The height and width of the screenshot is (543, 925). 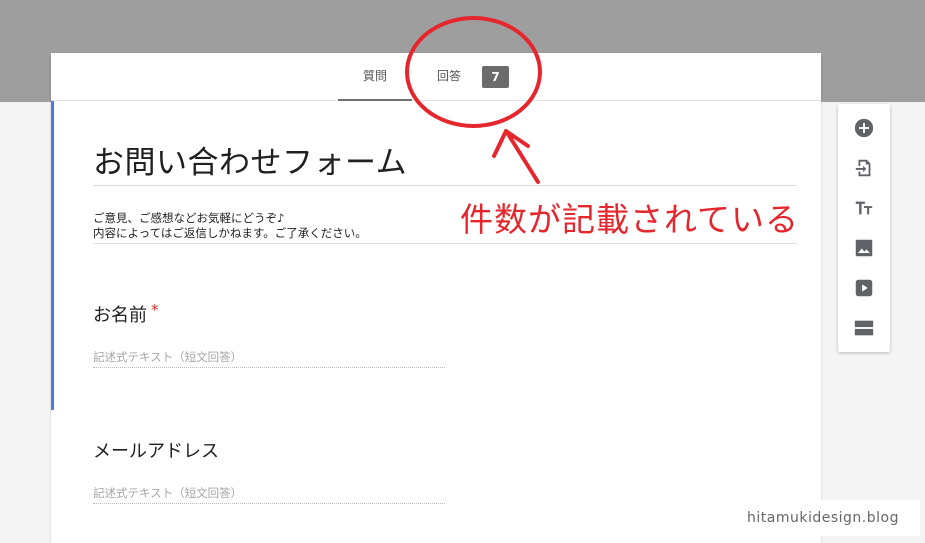 What do you see at coordinates (864, 128) in the screenshot?
I see `add-question-icon` at bounding box center [864, 128].